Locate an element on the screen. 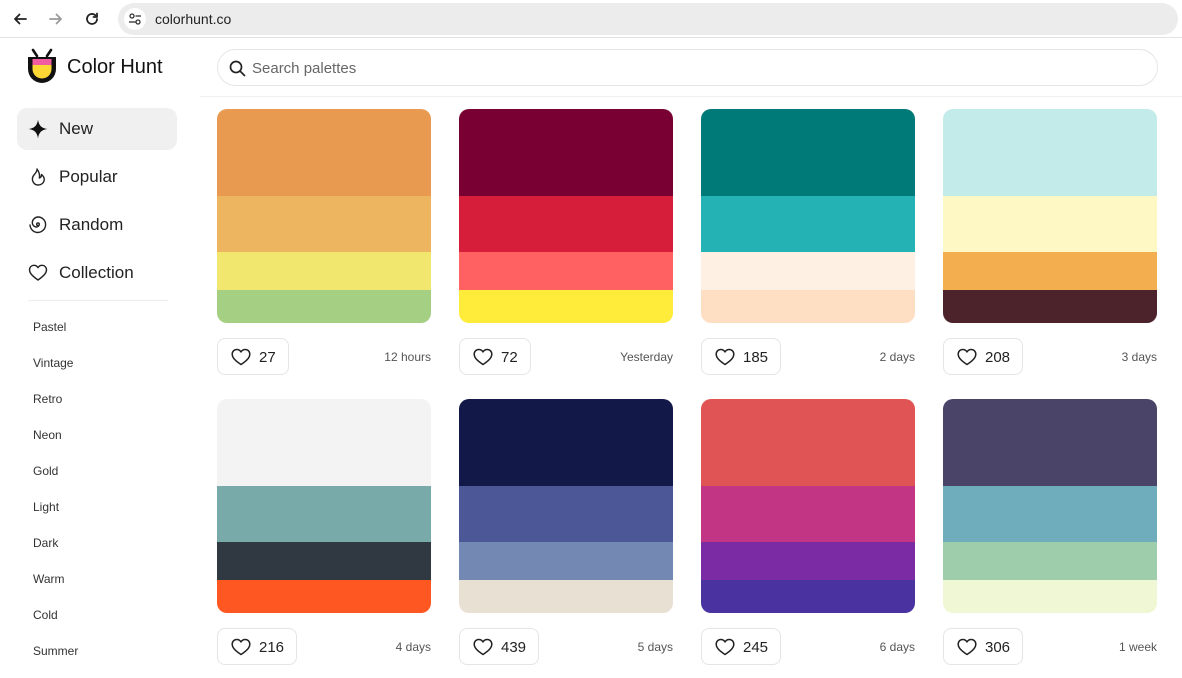 Image resolution: width=1182 pixels, height=678 pixels. tag-vintage: Vintage is located at coordinates (53, 363).